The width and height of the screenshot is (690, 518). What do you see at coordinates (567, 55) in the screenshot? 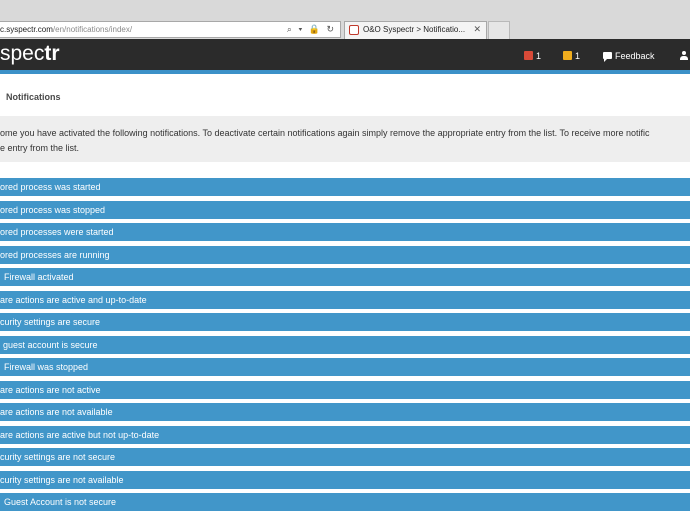
I see `warning-icon` at bounding box center [567, 55].